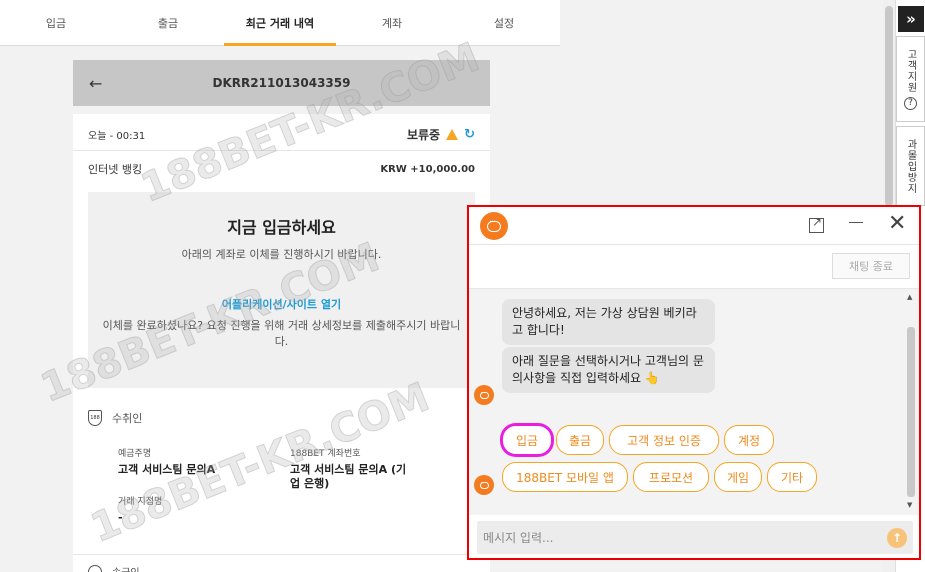 The width and height of the screenshot is (925, 572). I want to click on tab-recent-transactions: 최근 거래 내역, so click(280, 23).